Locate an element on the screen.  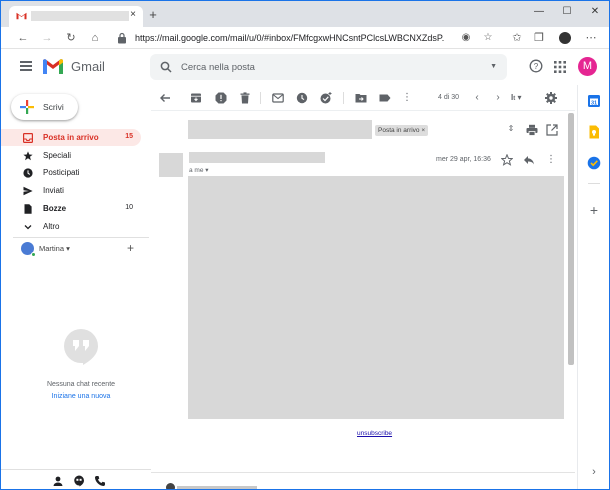
start-new-chat-link: Iniziane una nuova is located at coordinates (81, 396).